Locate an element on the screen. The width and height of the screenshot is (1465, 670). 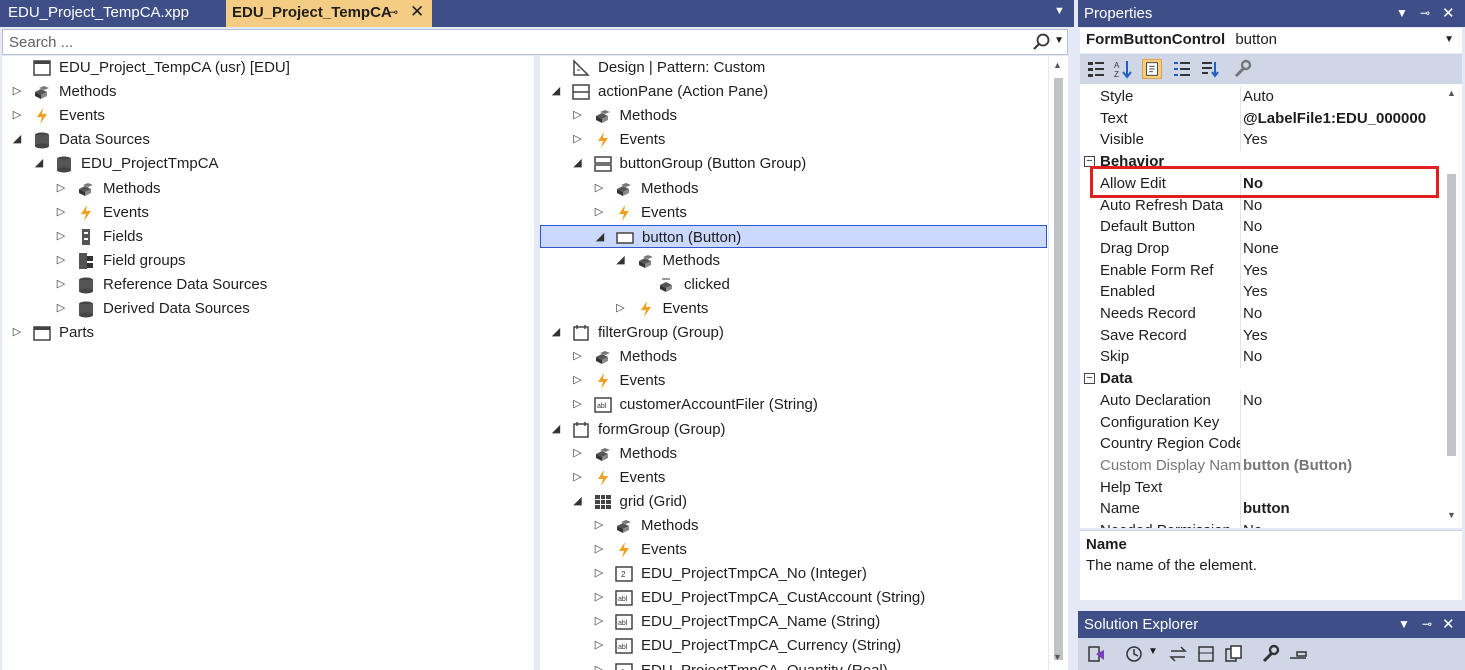
history-dropdown-icon: ▼ is located at coordinates (1153, 651).